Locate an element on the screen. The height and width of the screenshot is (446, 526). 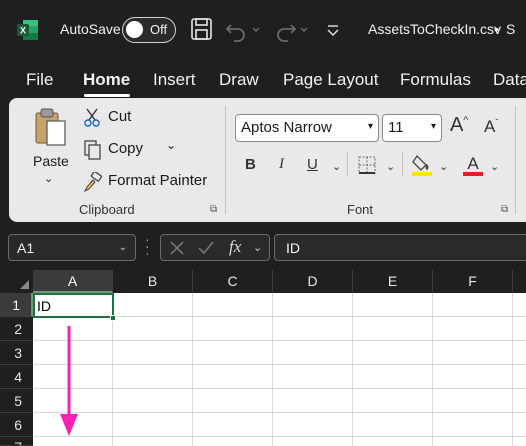
tab-draw: Draw is located at coordinates (239, 80).